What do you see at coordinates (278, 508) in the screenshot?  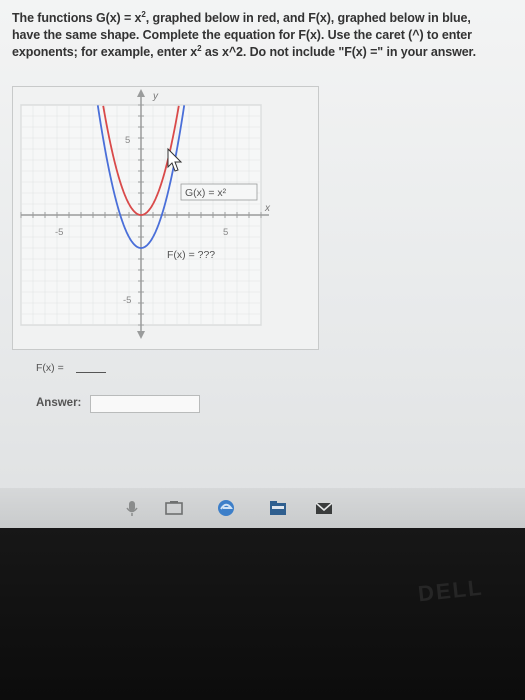 I see `file-explorer-icon` at bounding box center [278, 508].